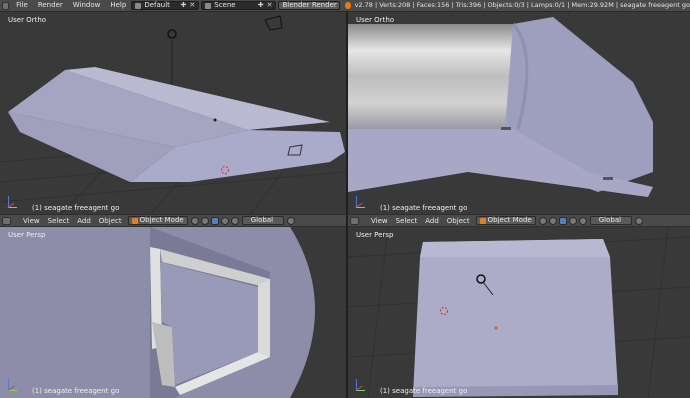 This screenshot has height=398, width=690. What do you see at coordinates (347, 204) in the screenshot?
I see `area-divider` at bounding box center [347, 204].